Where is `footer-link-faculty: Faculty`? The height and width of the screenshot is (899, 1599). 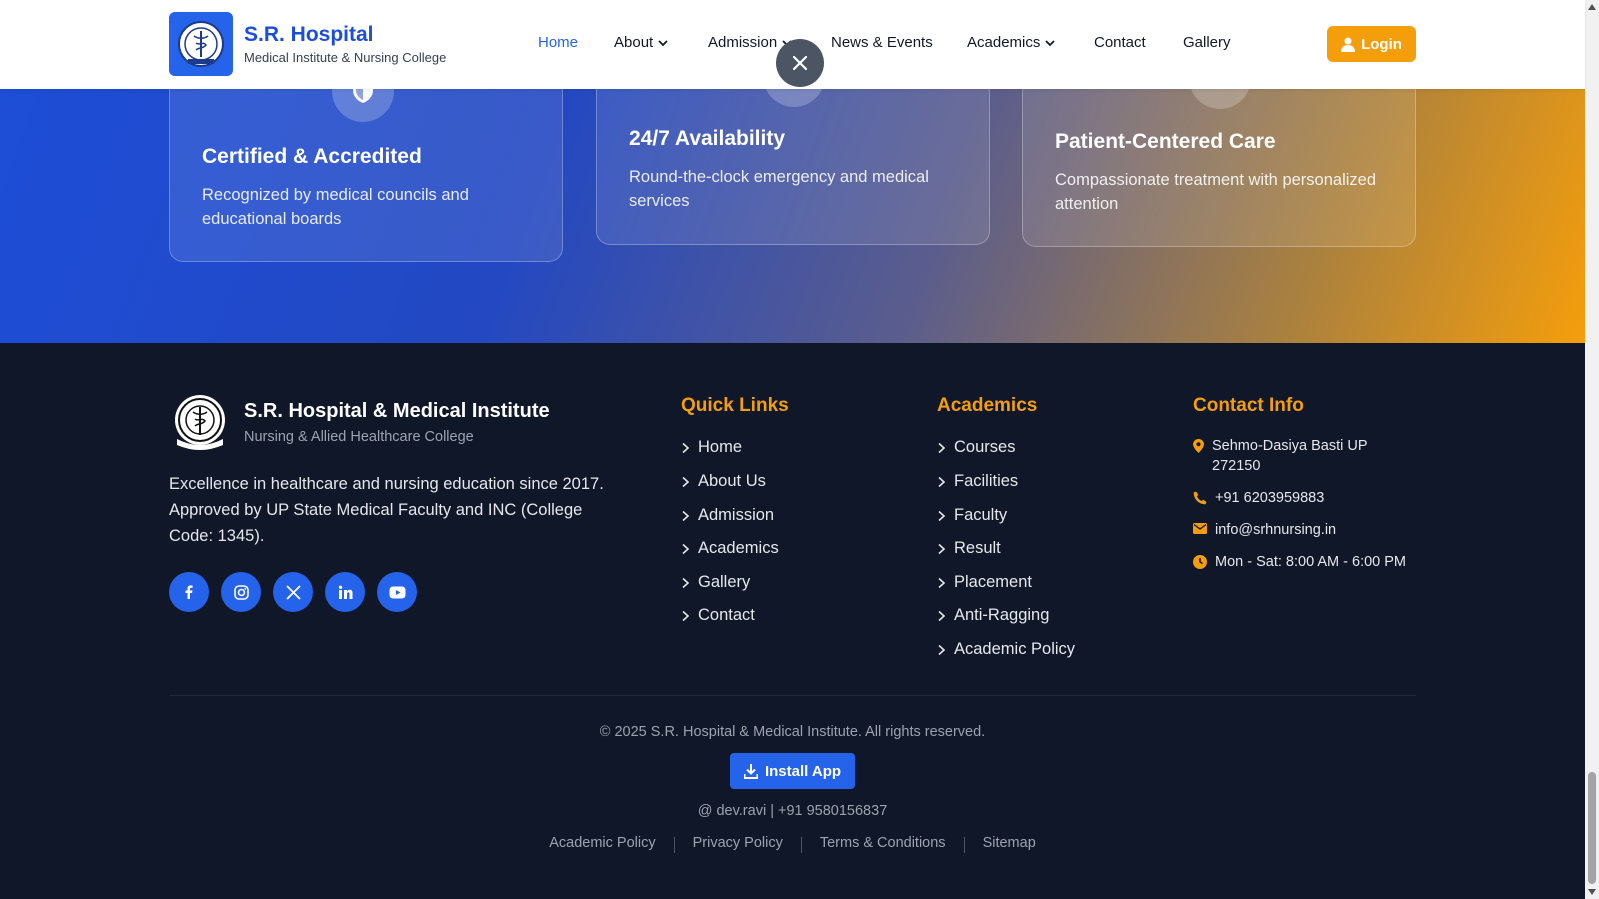 footer-link-faculty: Faculty is located at coordinates (972, 515).